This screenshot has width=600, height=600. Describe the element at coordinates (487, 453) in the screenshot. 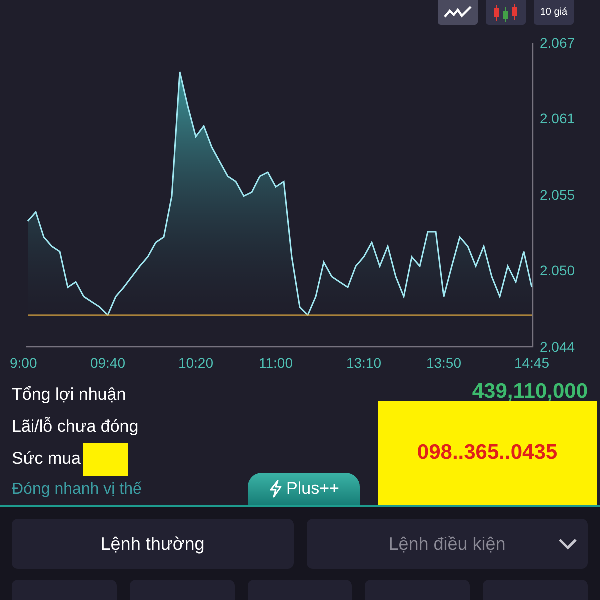

I see `phone-number-note: 098..365..0435` at that location.